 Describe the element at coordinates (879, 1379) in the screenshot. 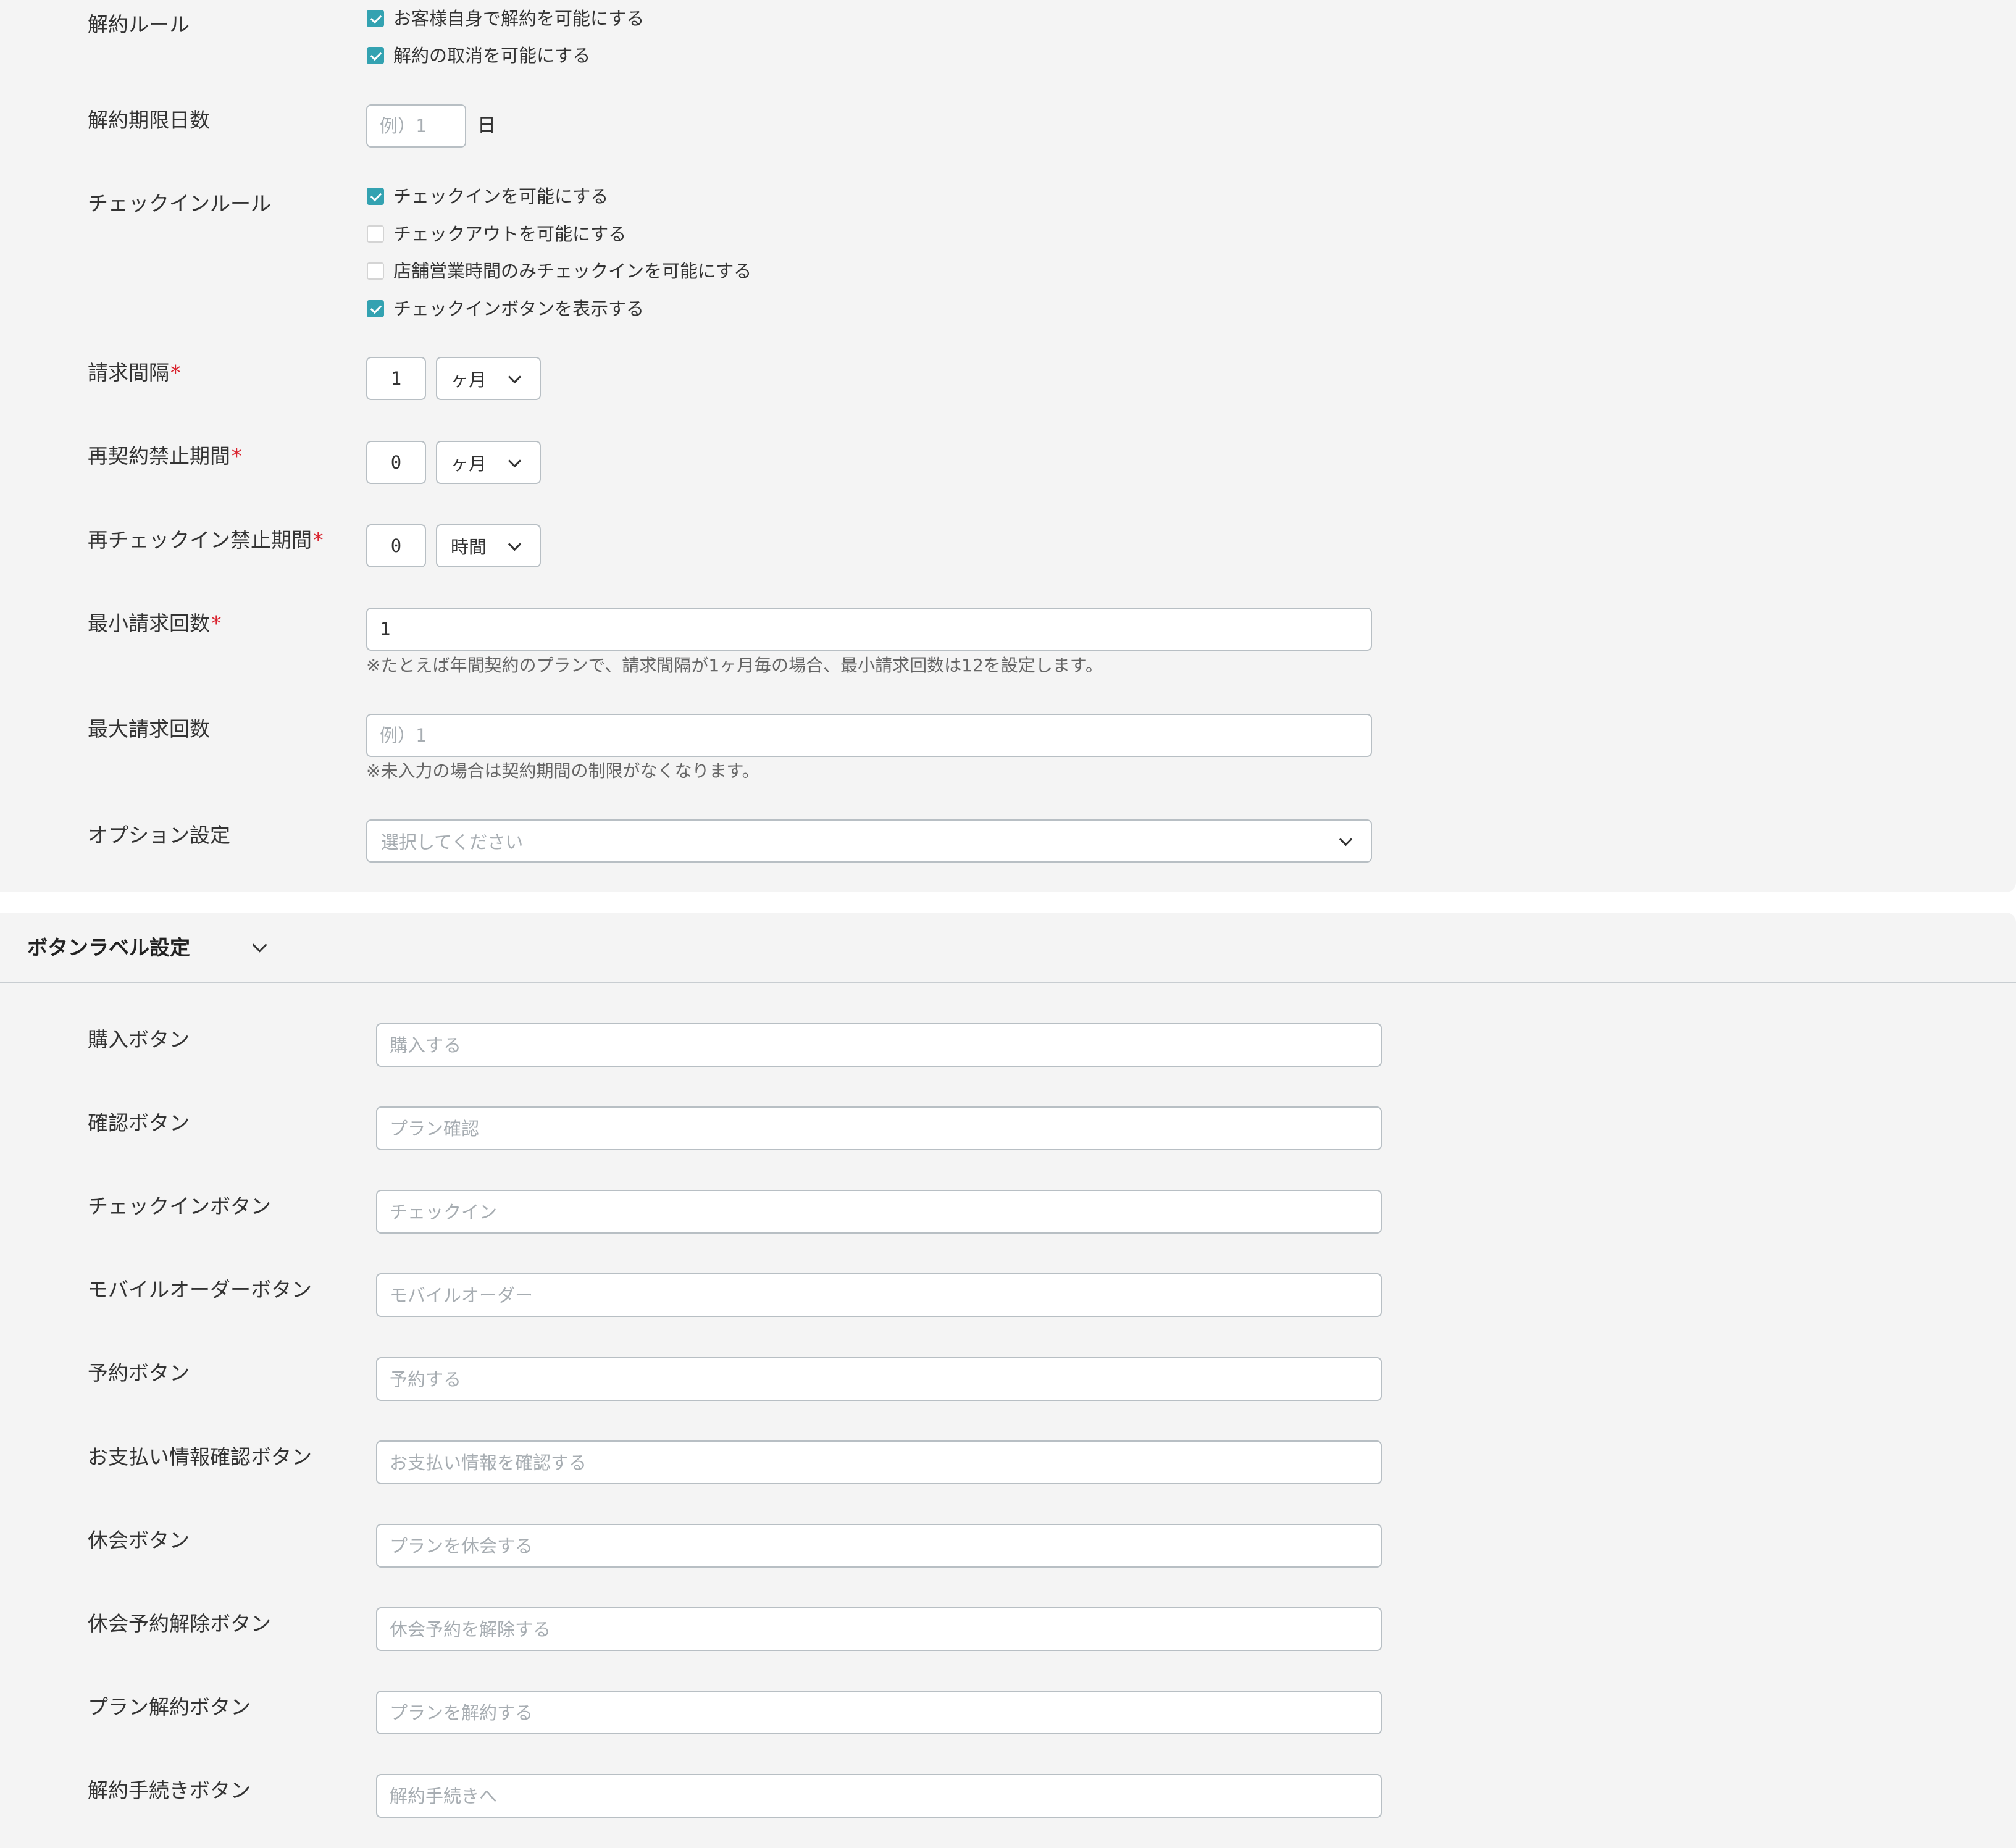

I see `reservation-button-input` at that location.